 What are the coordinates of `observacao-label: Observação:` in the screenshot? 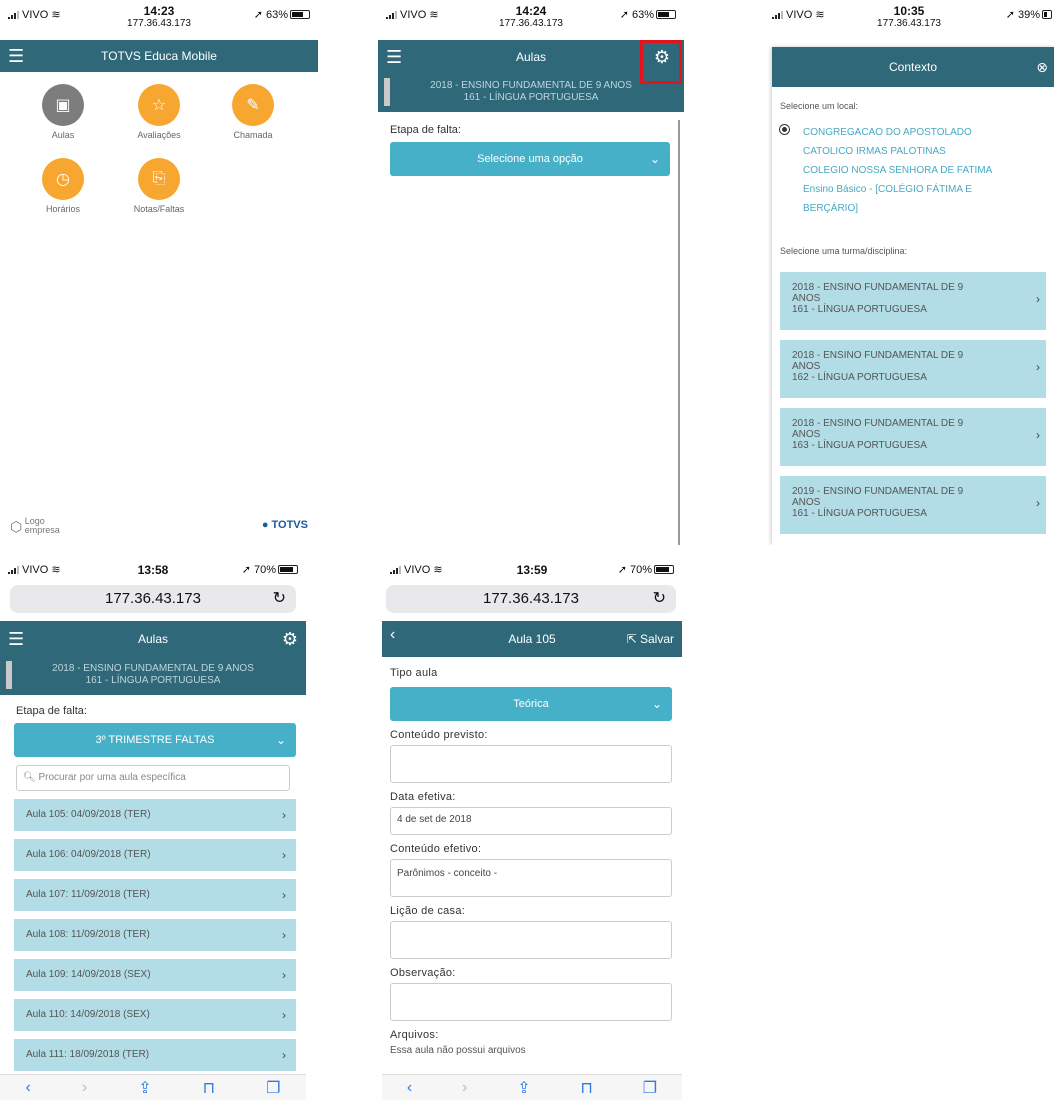 It's located at (423, 973).